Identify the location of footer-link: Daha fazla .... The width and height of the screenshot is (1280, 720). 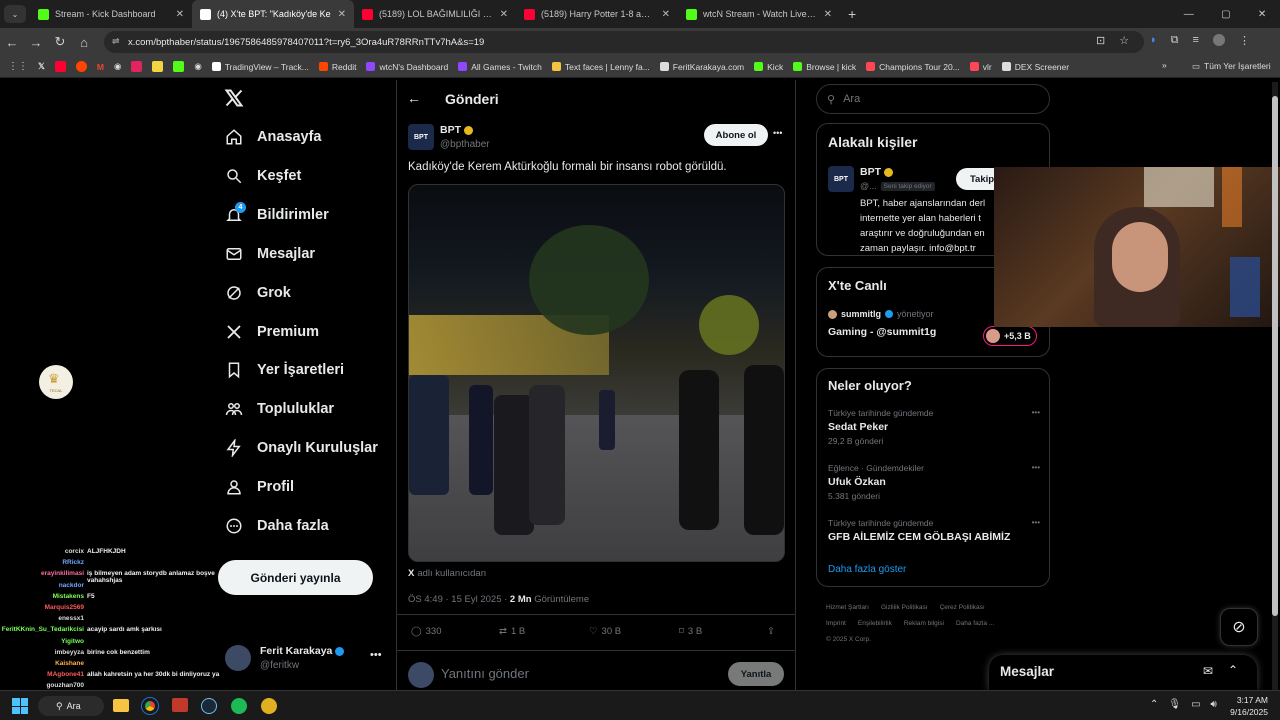
(975, 624).